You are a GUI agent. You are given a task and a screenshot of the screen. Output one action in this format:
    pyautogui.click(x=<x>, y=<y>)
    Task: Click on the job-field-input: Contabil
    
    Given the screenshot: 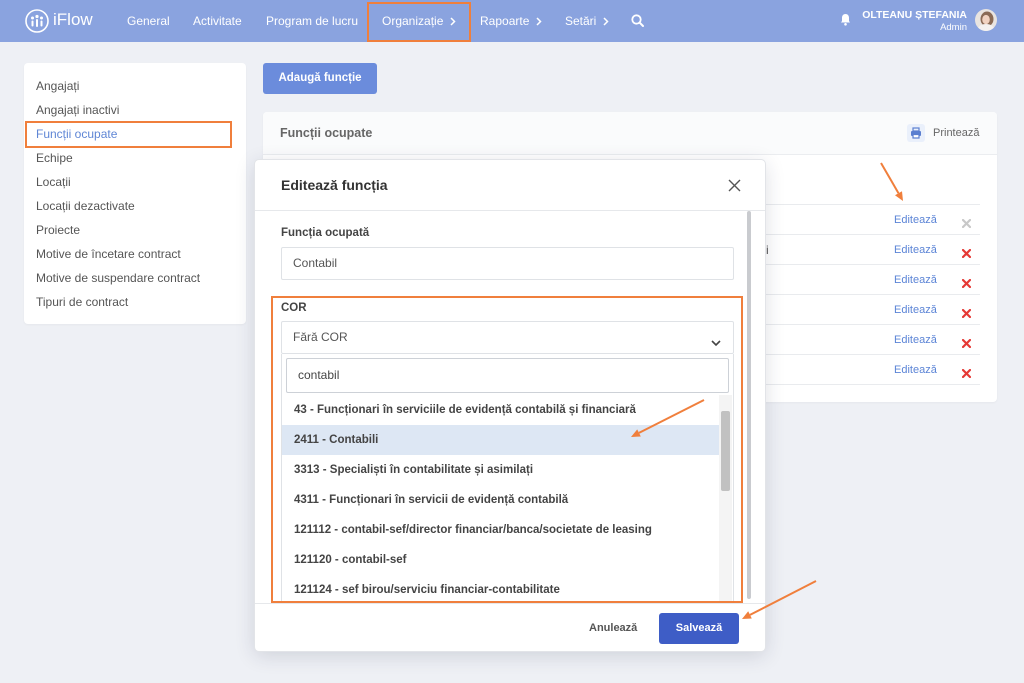 What is the action you would take?
    pyautogui.click(x=507, y=263)
    